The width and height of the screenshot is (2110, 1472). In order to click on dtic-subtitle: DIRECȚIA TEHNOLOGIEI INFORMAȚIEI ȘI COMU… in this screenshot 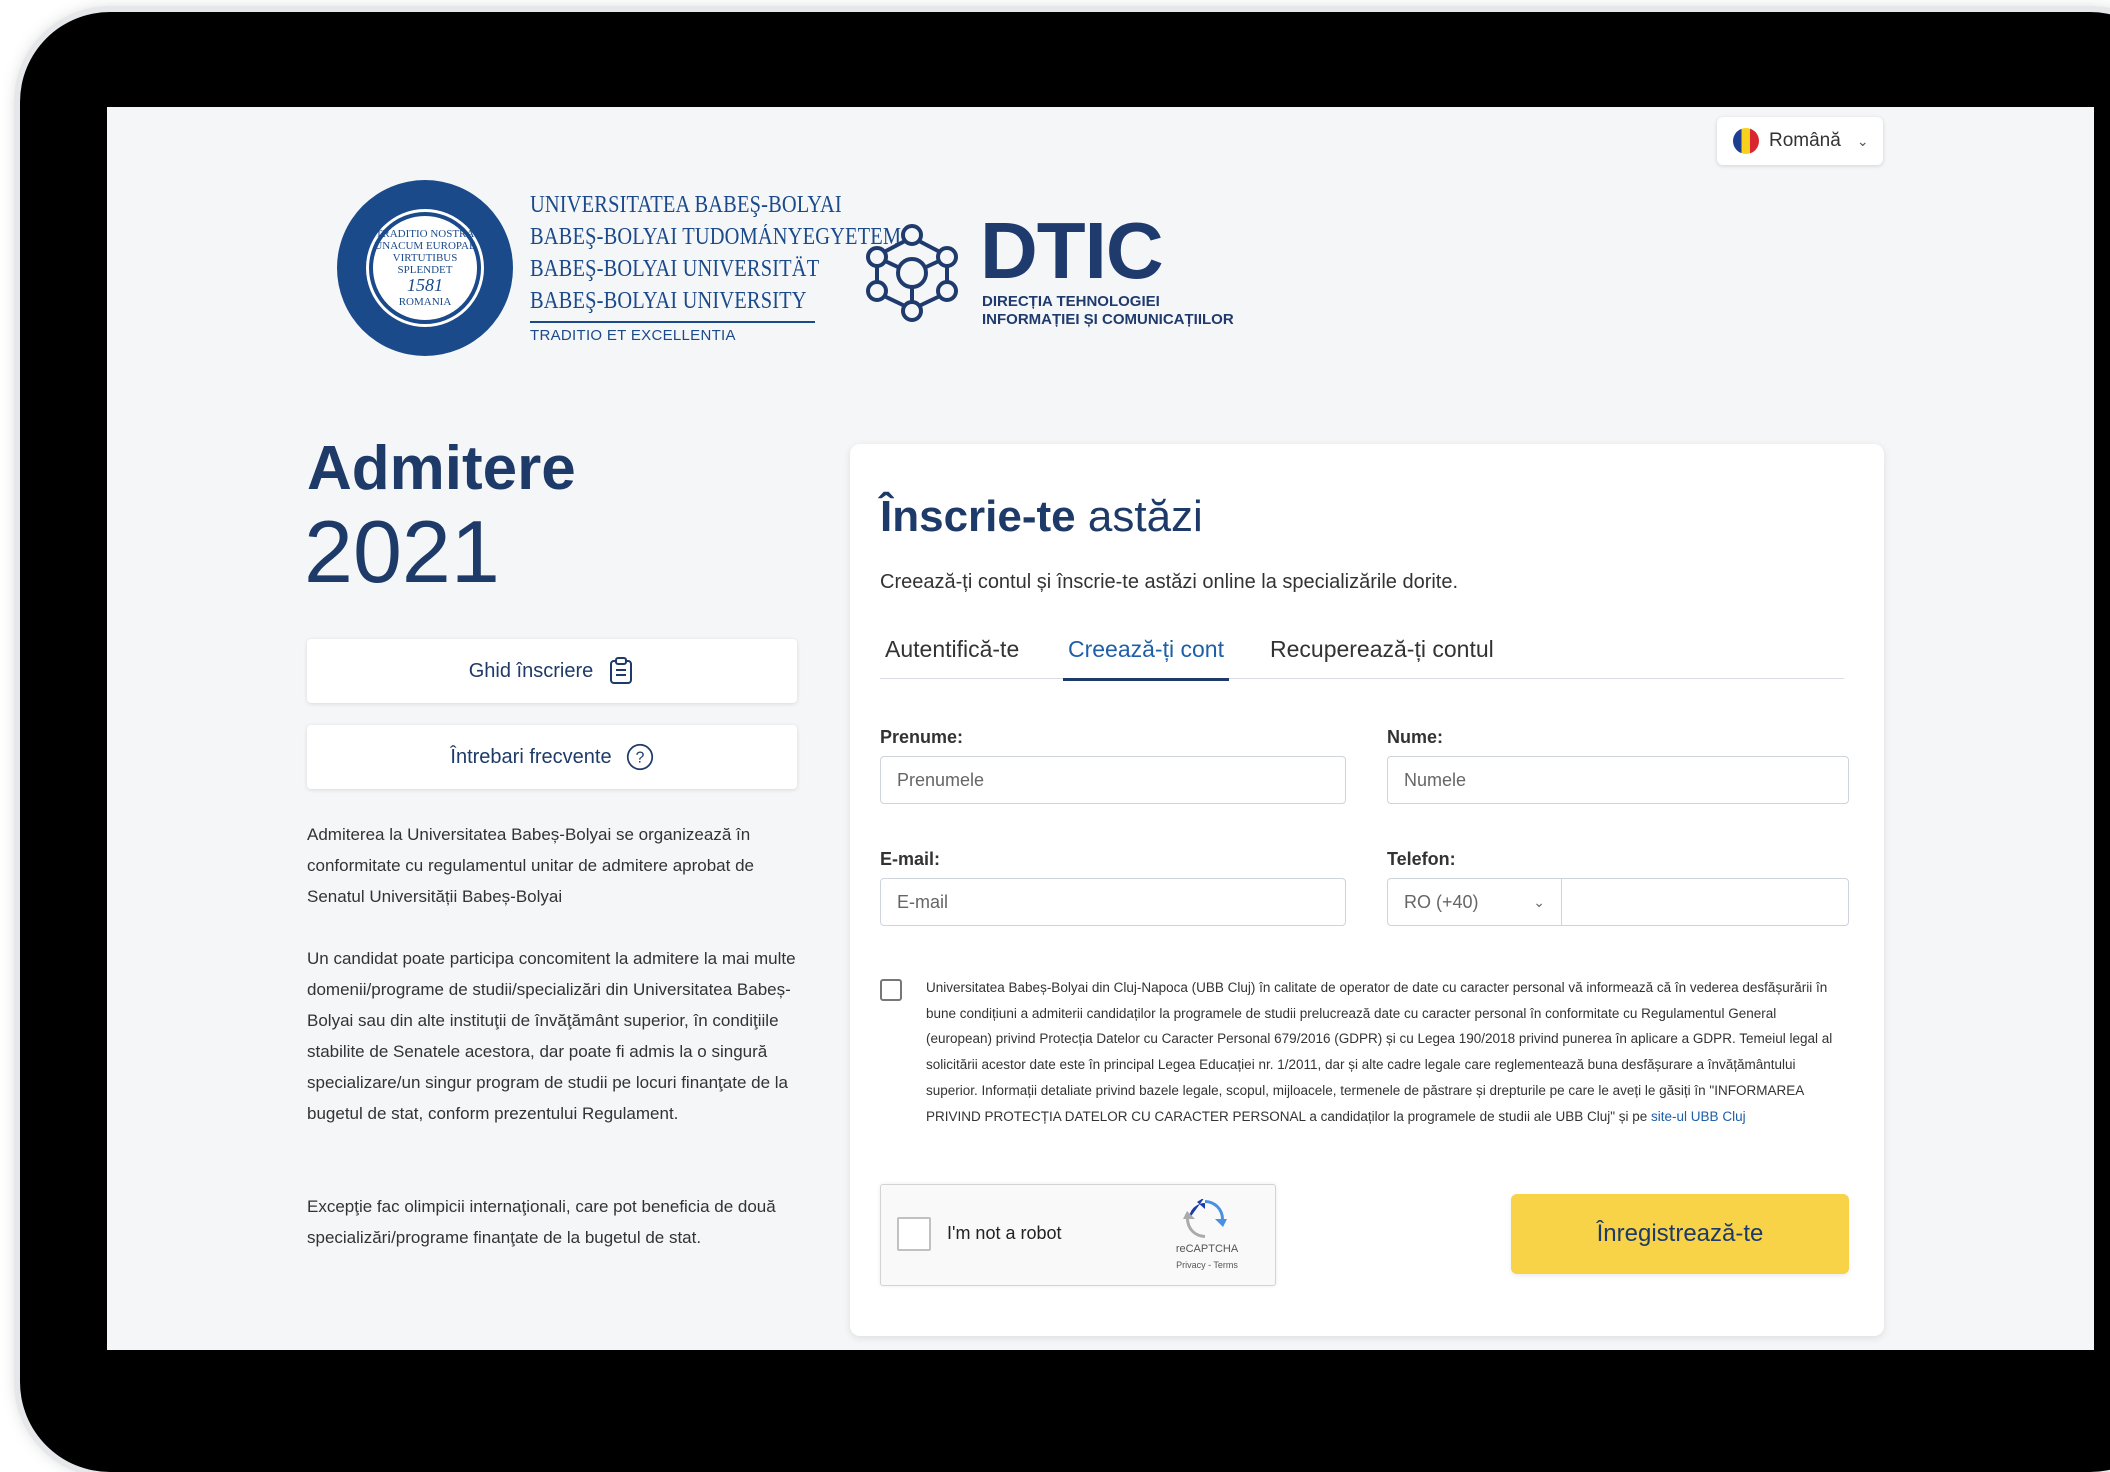, I will do `click(1108, 311)`.